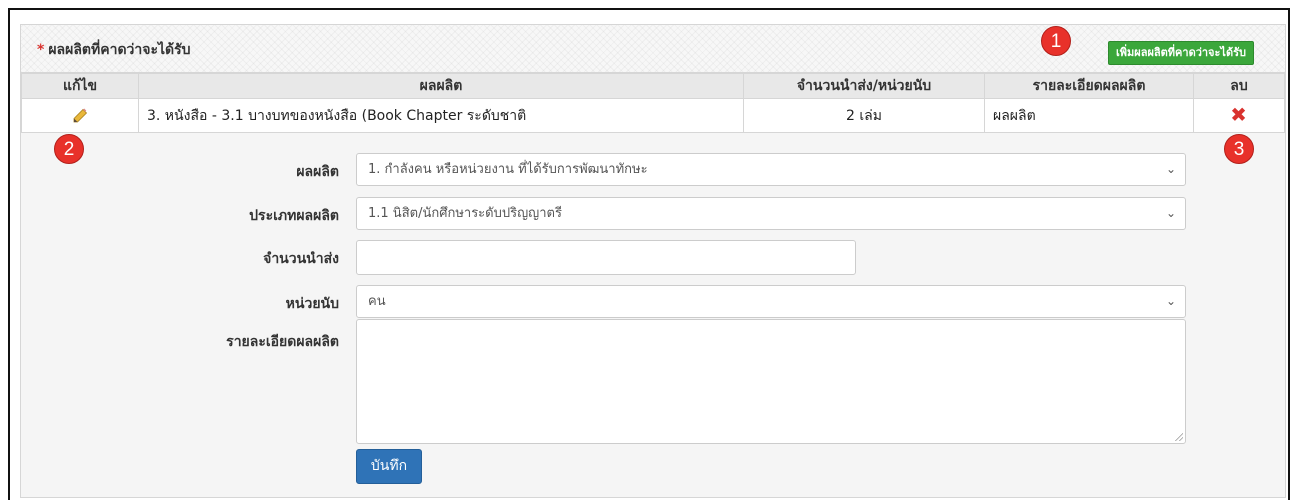 The height and width of the screenshot is (500, 1298). I want to click on add-output-button: เพิ่มผลผลิตที่คาดว่าจะได้รับ, so click(1181, 53).